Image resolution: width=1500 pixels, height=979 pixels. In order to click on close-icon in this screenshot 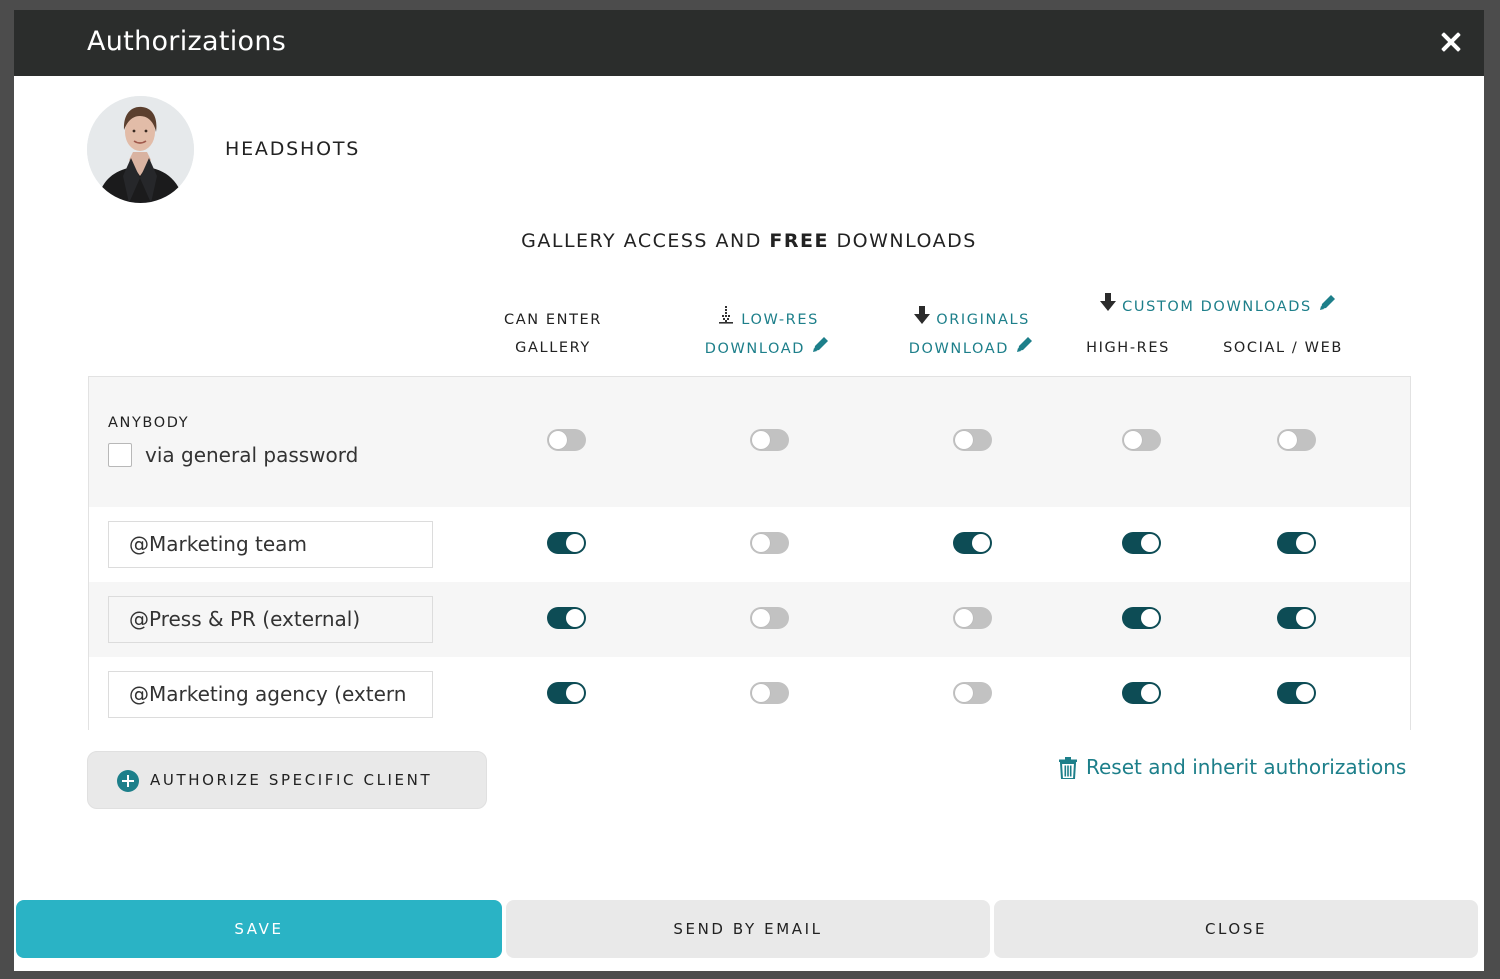, I will do `click(1451, 42)`.